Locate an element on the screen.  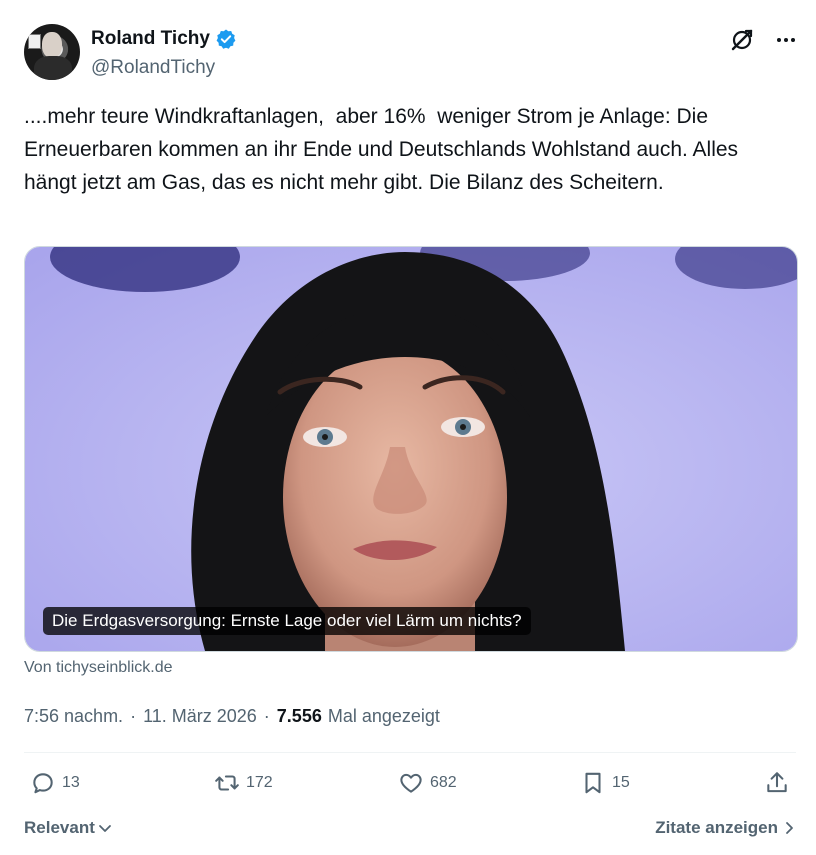
grok-button is located at coordinates (742, 40).